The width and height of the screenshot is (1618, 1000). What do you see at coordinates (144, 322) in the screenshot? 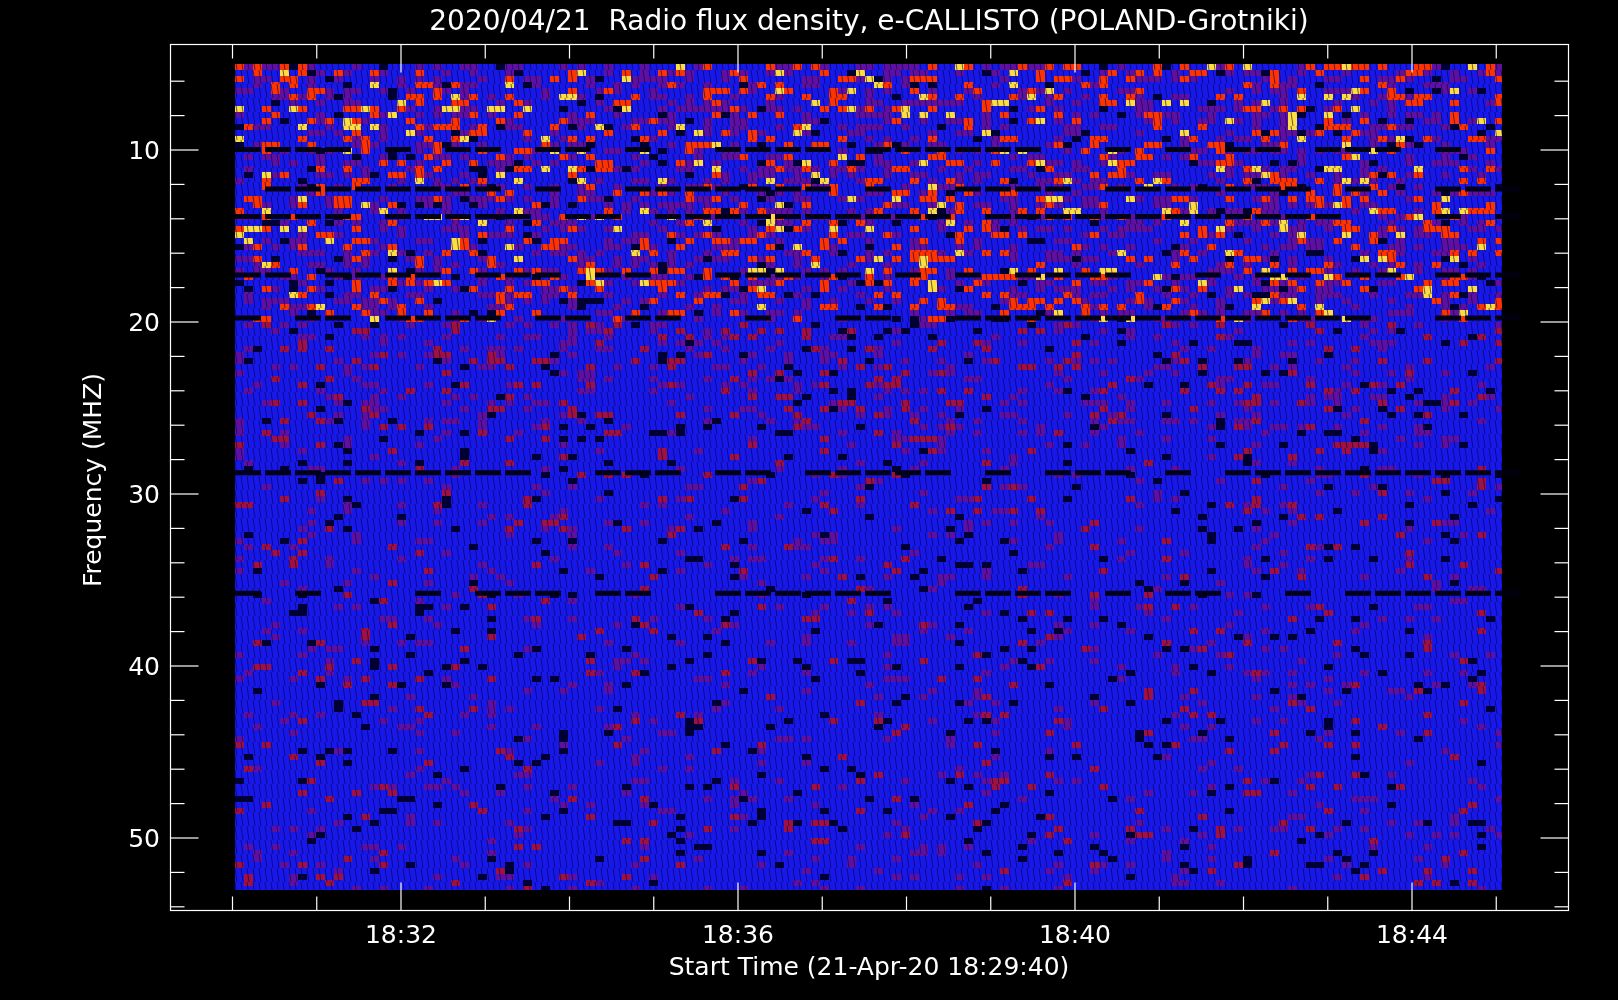
I see `y-tick-label: 20` at bounding box center [144, 322].